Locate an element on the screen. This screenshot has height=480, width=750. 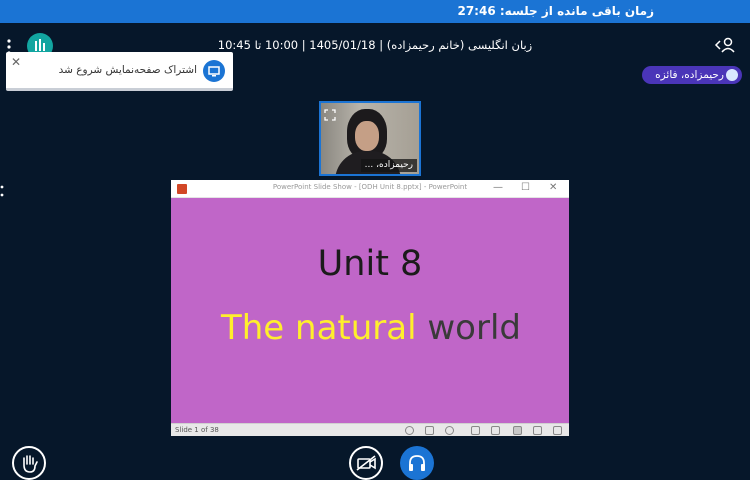
mic-icon is located at coordinates (732, 75).